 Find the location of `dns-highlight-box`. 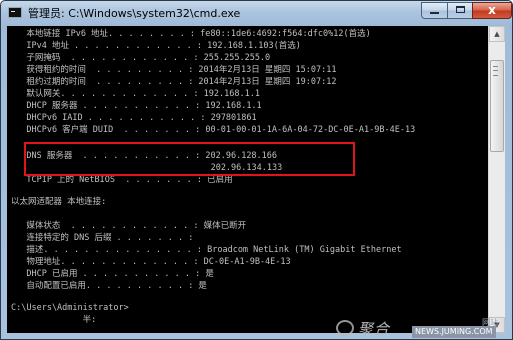

dns-highlight-box is located at coordinates (189, 159).